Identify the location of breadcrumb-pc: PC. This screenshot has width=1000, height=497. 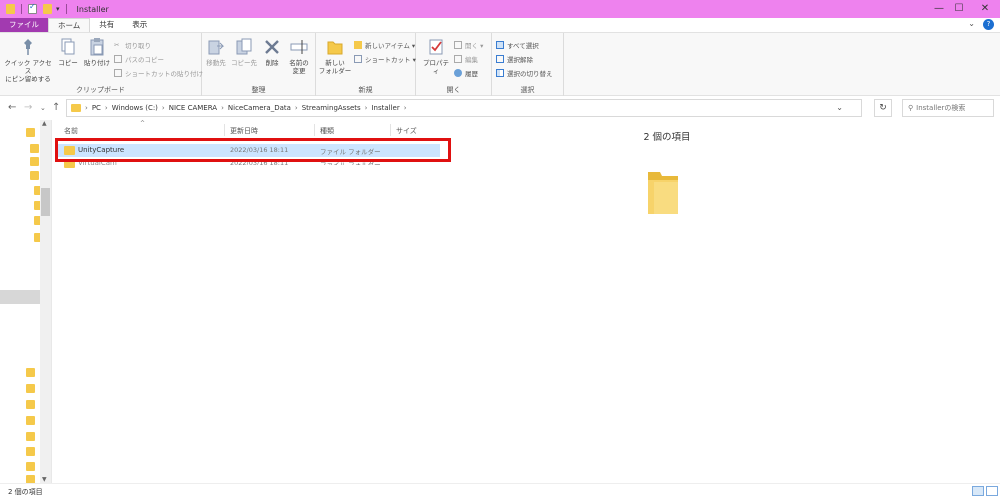
(96, 108).